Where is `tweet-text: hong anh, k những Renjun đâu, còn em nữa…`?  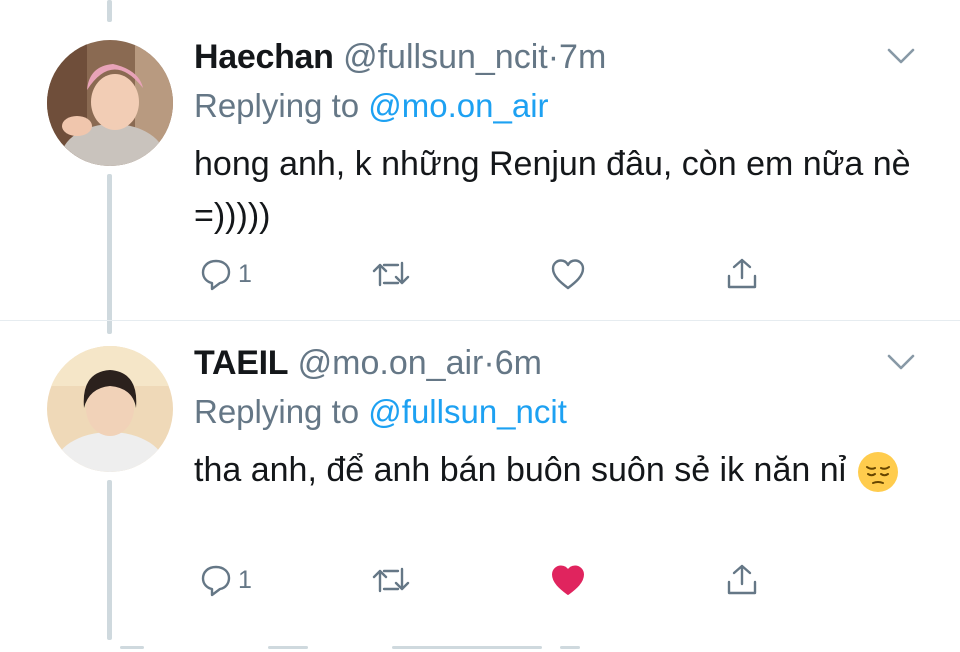 tweet-text: hong anh, k những Renjun đâu, còn em nữa… is located at coordinates (552, 190).